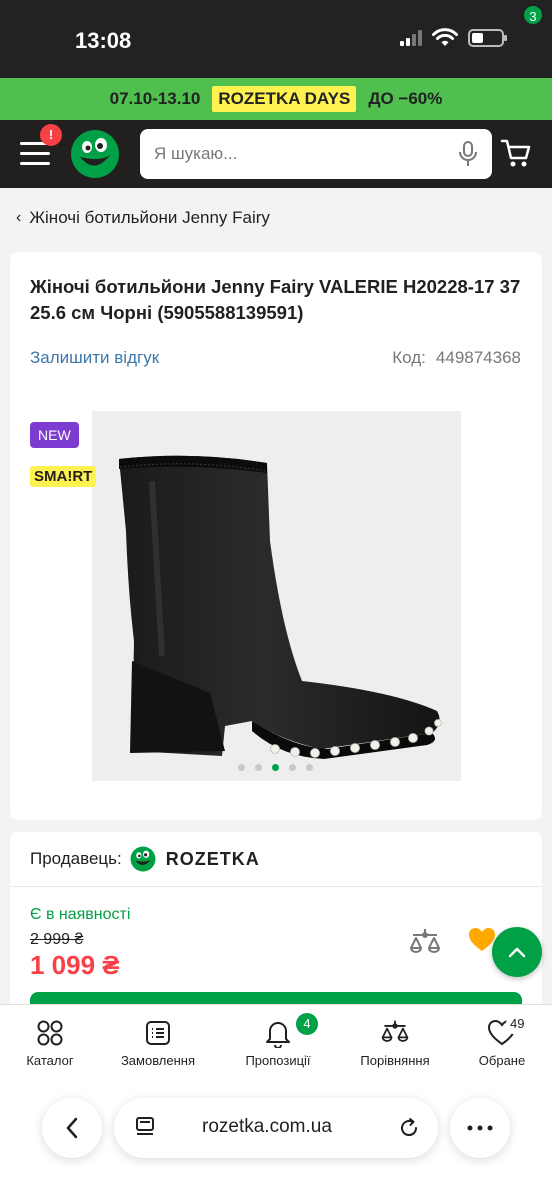  Describe the element at coordinates (50, 1060) in the screenshot. I see `nav-label: Каталог` at that location.